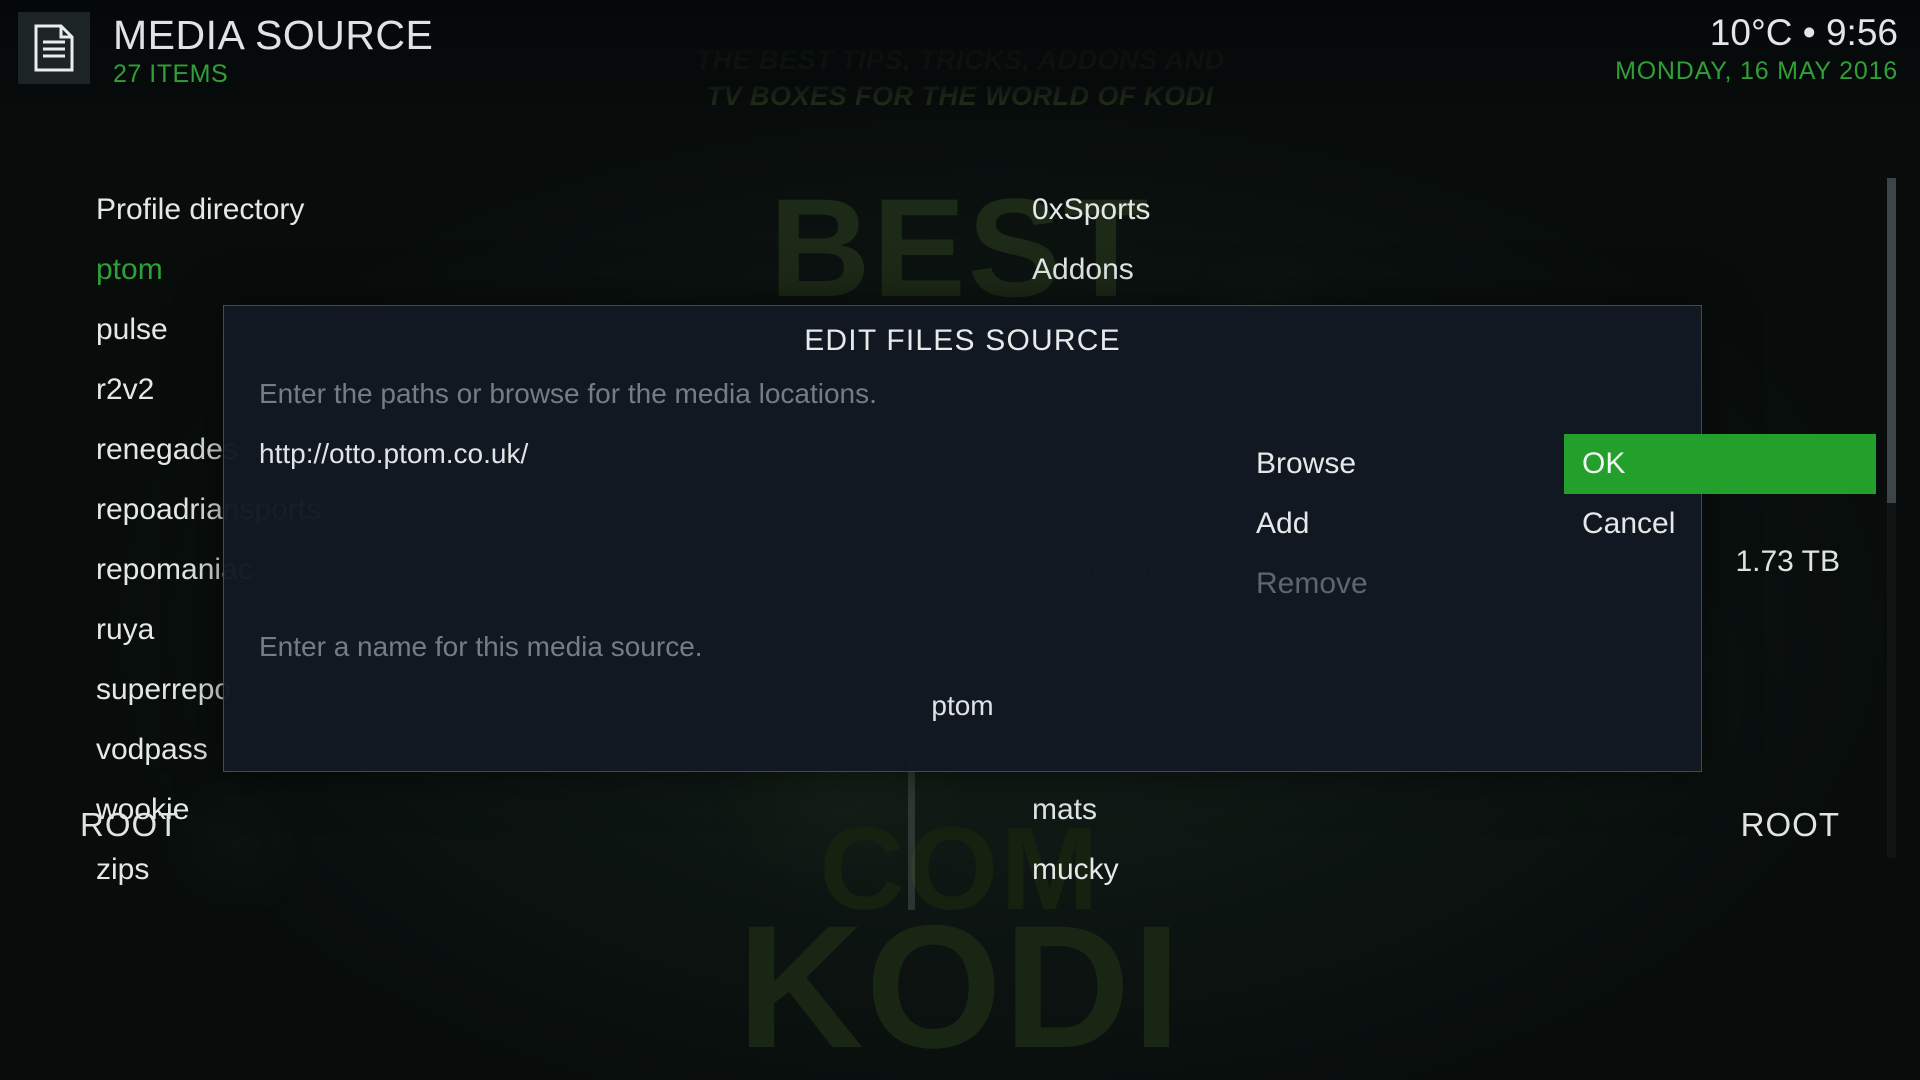  Describe the element at coordinates (1891, 340) in the screenshot. I see `scrollbar-thumb` at that location.